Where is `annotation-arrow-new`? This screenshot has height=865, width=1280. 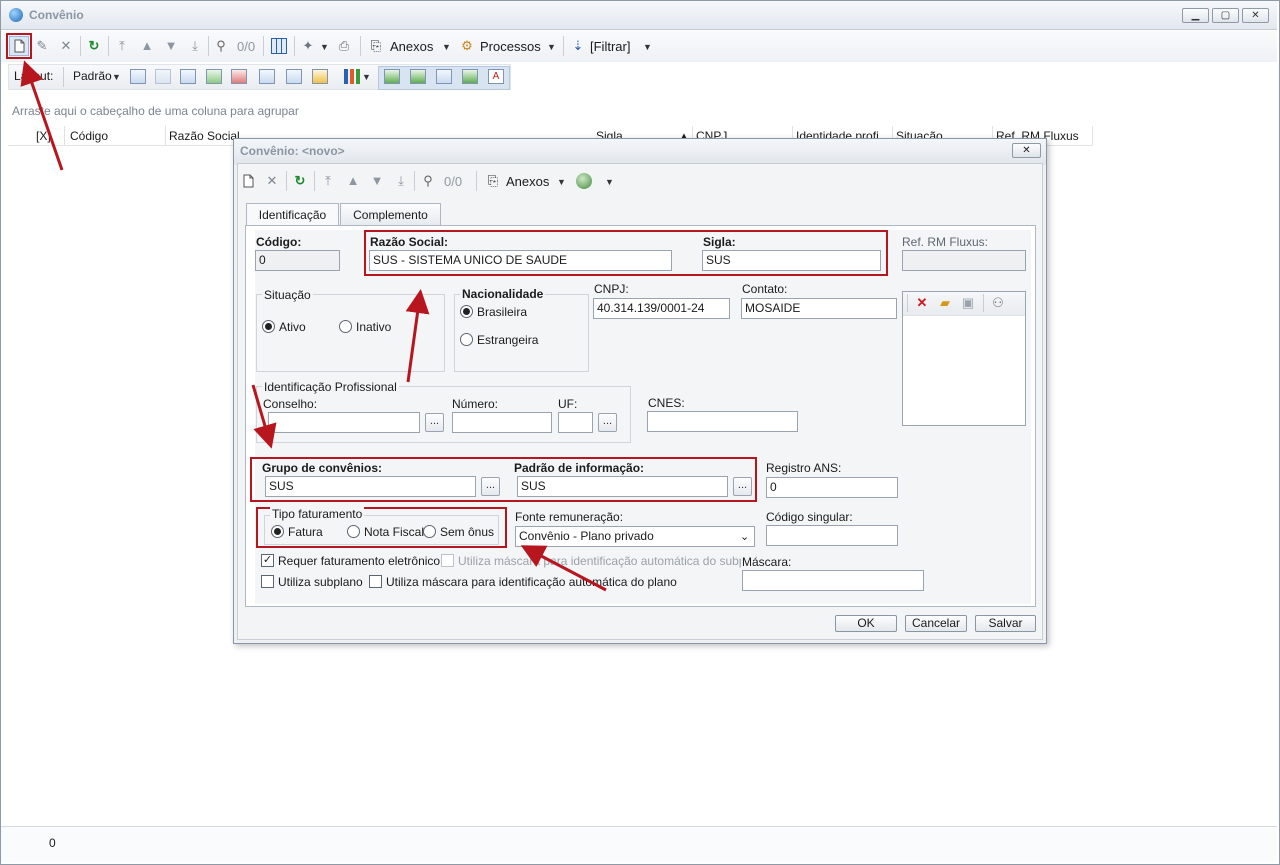
annotation-arrow-new is located at coordinates (42, 115).